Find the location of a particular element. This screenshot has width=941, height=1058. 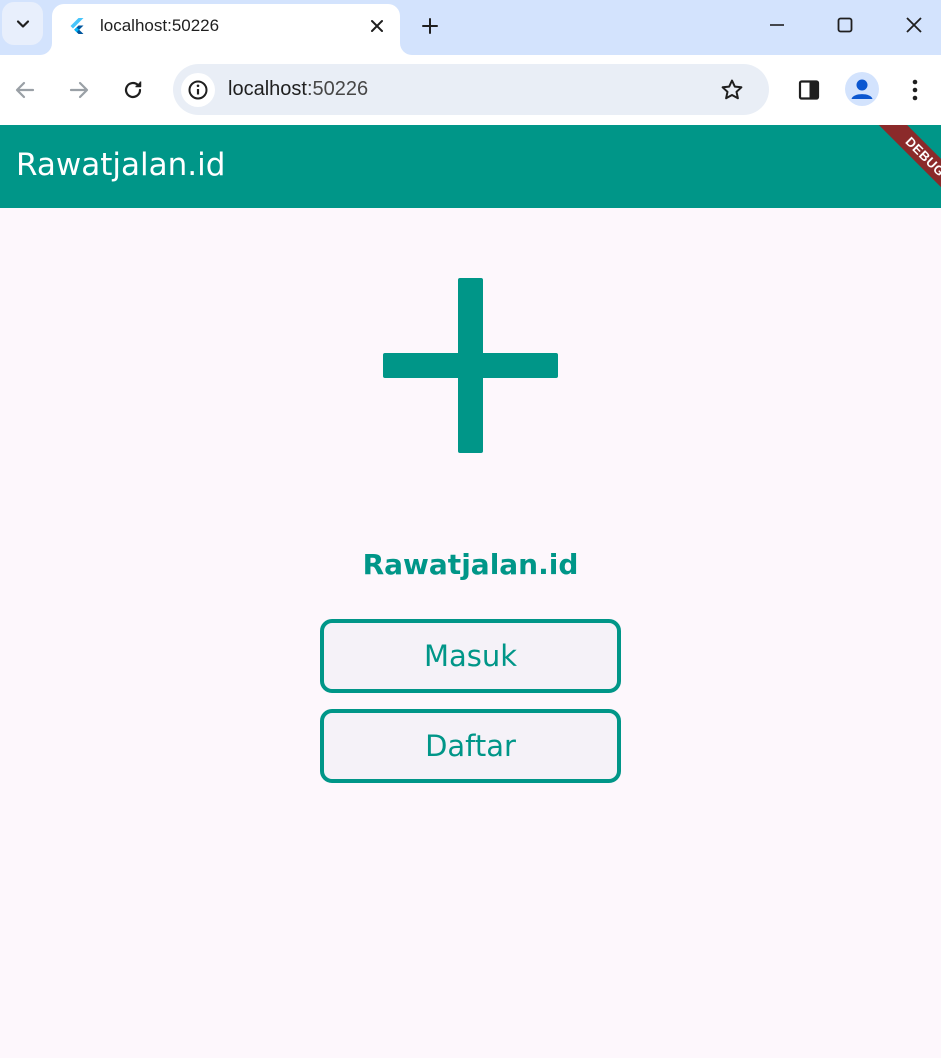

more-vert-icon is located at coordinates (915, 90).